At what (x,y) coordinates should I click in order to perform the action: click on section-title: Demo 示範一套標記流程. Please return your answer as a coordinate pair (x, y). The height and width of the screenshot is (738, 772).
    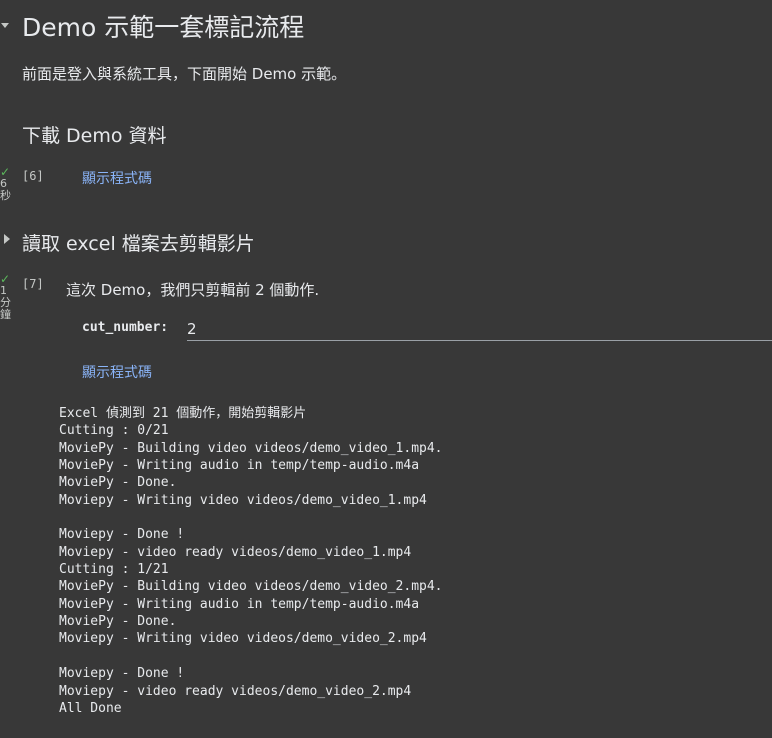
    Looking at the image, I should click on (163, 27).